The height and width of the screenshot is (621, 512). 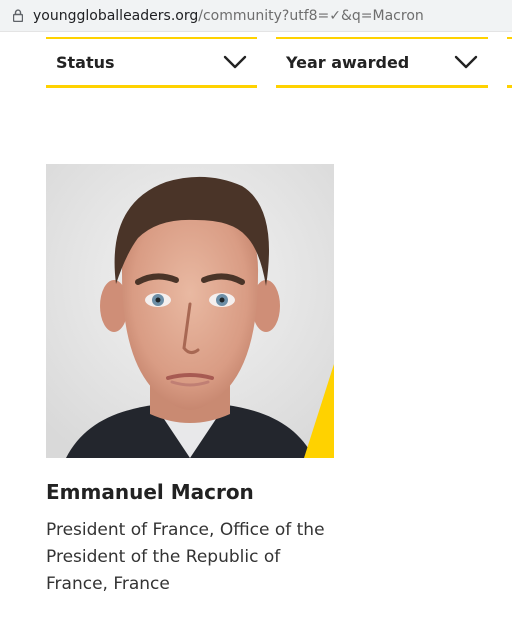 I want to click on status-filter-dropdown: Status, so click(x=151, y=62).